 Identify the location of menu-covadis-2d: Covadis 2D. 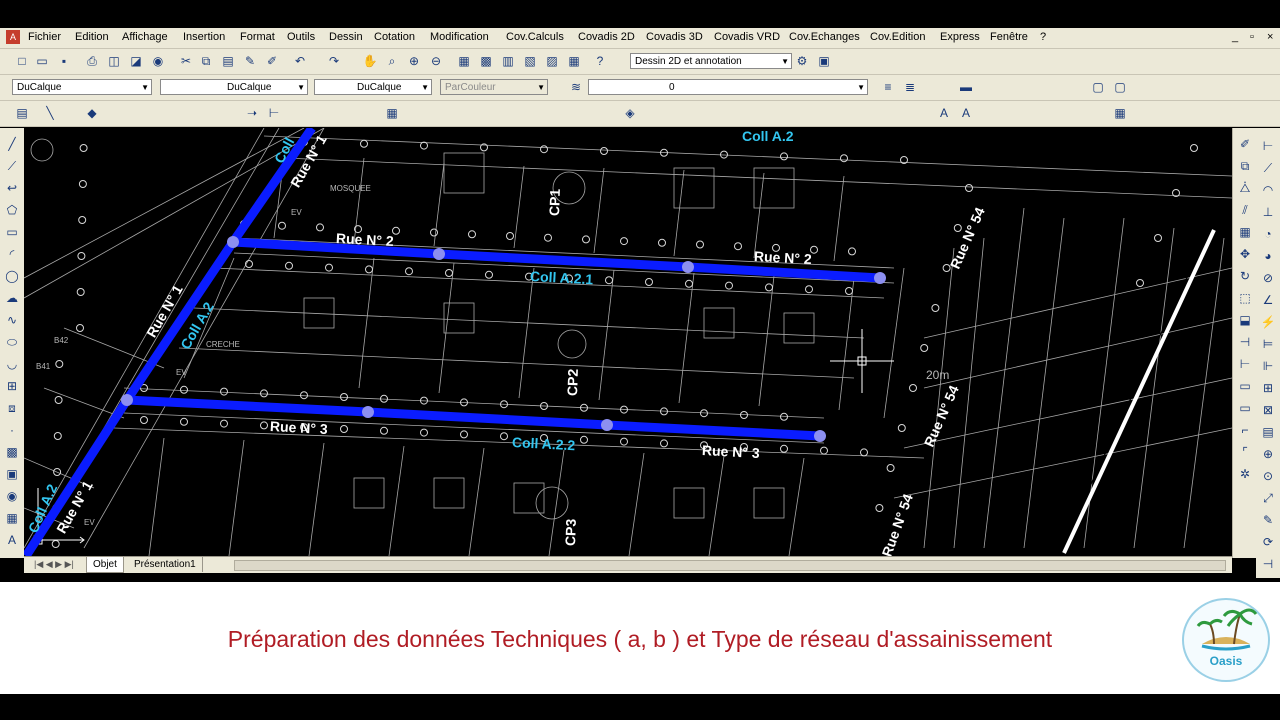
(606, 37).